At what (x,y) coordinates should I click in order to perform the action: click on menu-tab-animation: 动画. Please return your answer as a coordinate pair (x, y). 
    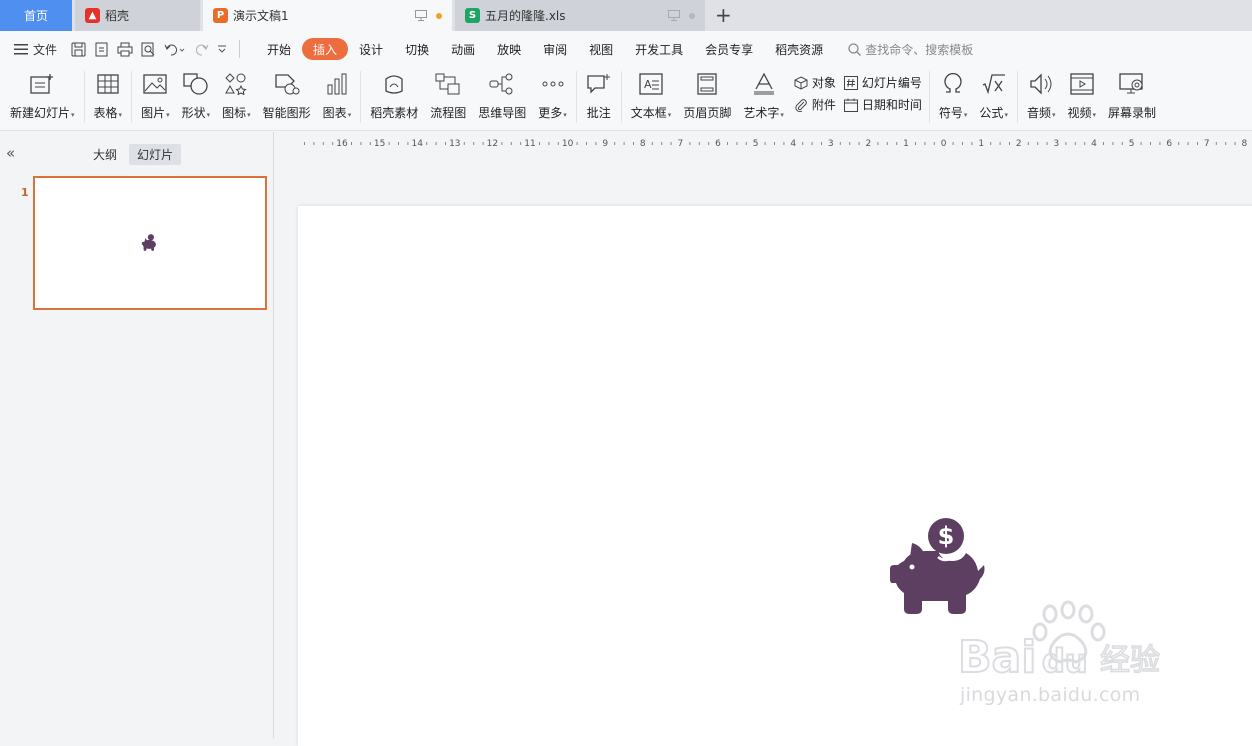
    Looking at the image, I should click on (463, 49).